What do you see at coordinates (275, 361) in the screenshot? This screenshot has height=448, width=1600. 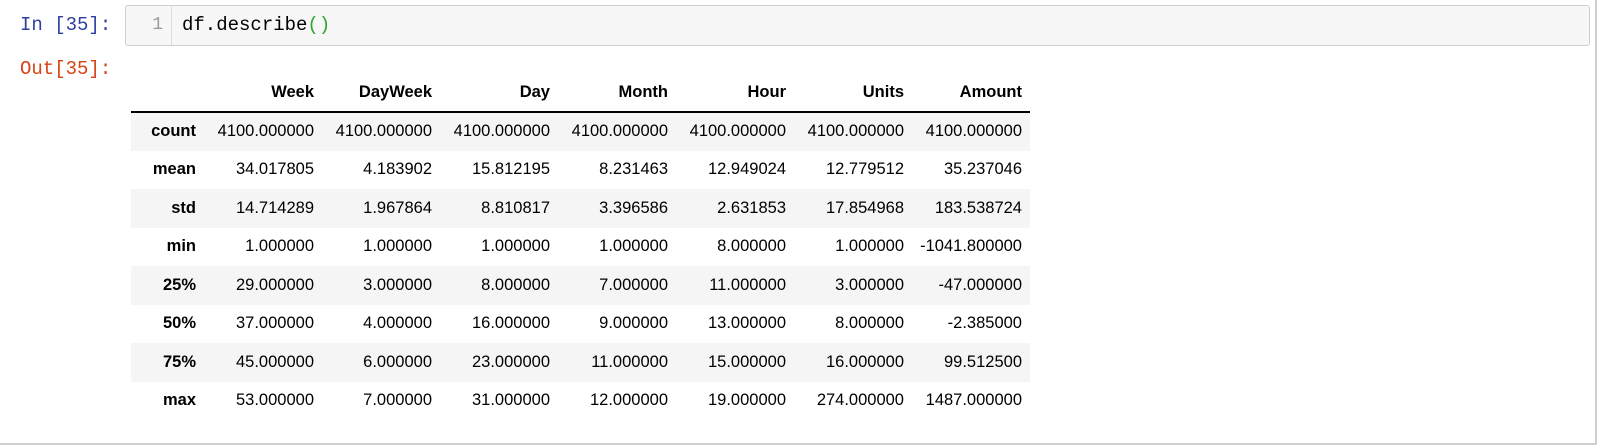 I see `table-cell: 45.000000` at bounding box center [275, 361].